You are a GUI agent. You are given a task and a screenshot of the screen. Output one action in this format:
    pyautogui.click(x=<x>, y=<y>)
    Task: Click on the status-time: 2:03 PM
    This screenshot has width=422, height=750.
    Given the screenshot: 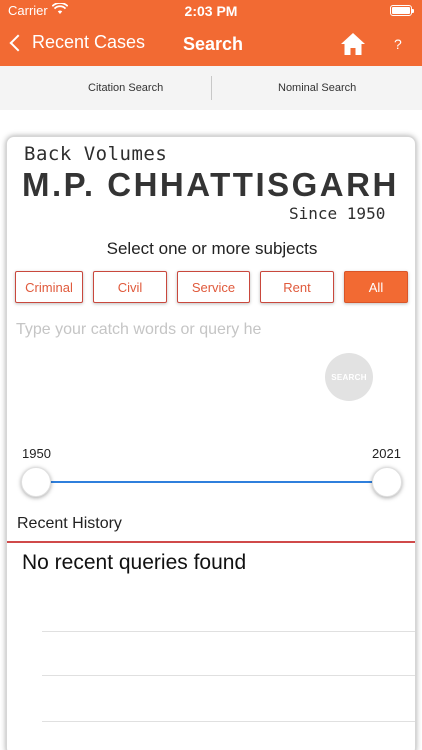 What is the action you would take?
    pyautogui.click(x=211, y=11)
    